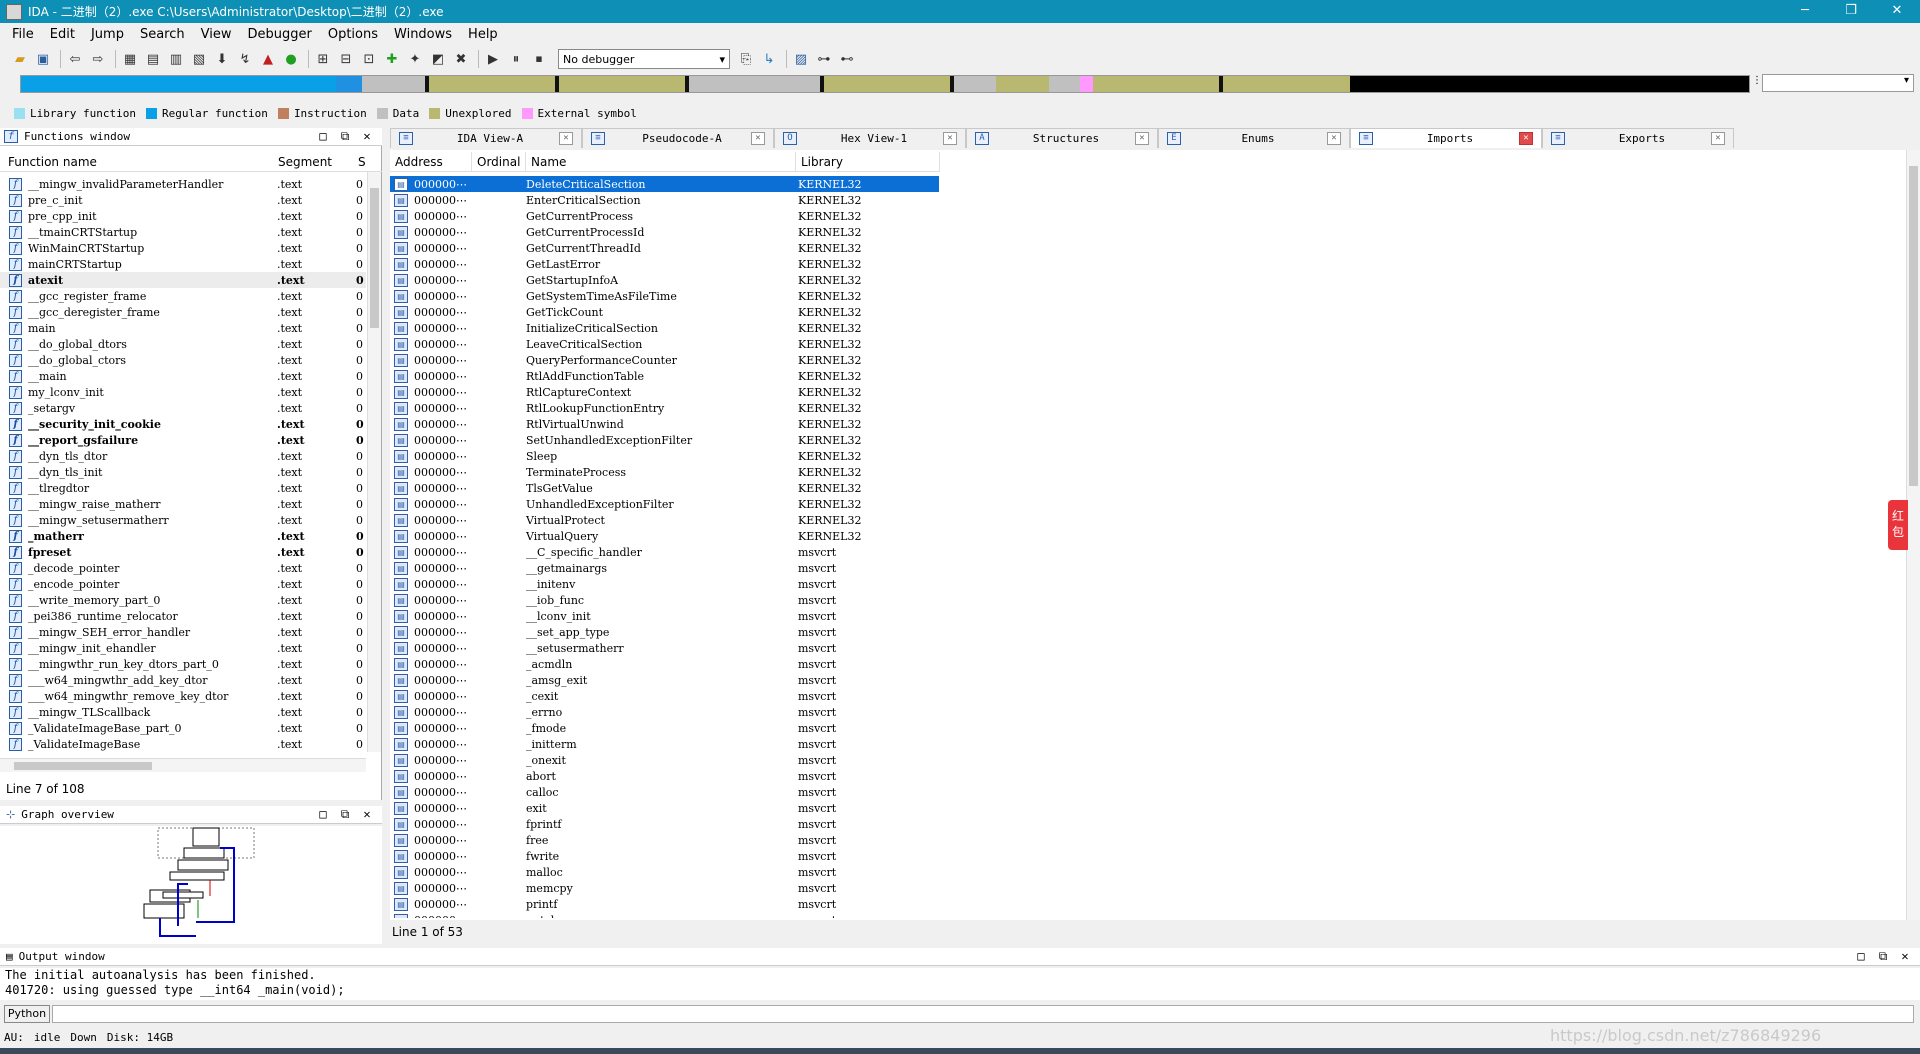 The height and width of the screenshot is (1054, 1920). Describe the element at coordinates (346, 59) in the screenshot. I see `structs-icon: ⊟` at that location.